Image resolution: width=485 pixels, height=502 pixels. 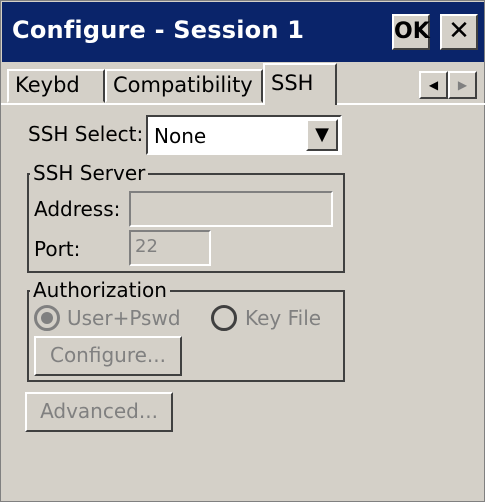 I want to click on radio-user-pswd-label: User+Pswd, so click(x=124, y=318).